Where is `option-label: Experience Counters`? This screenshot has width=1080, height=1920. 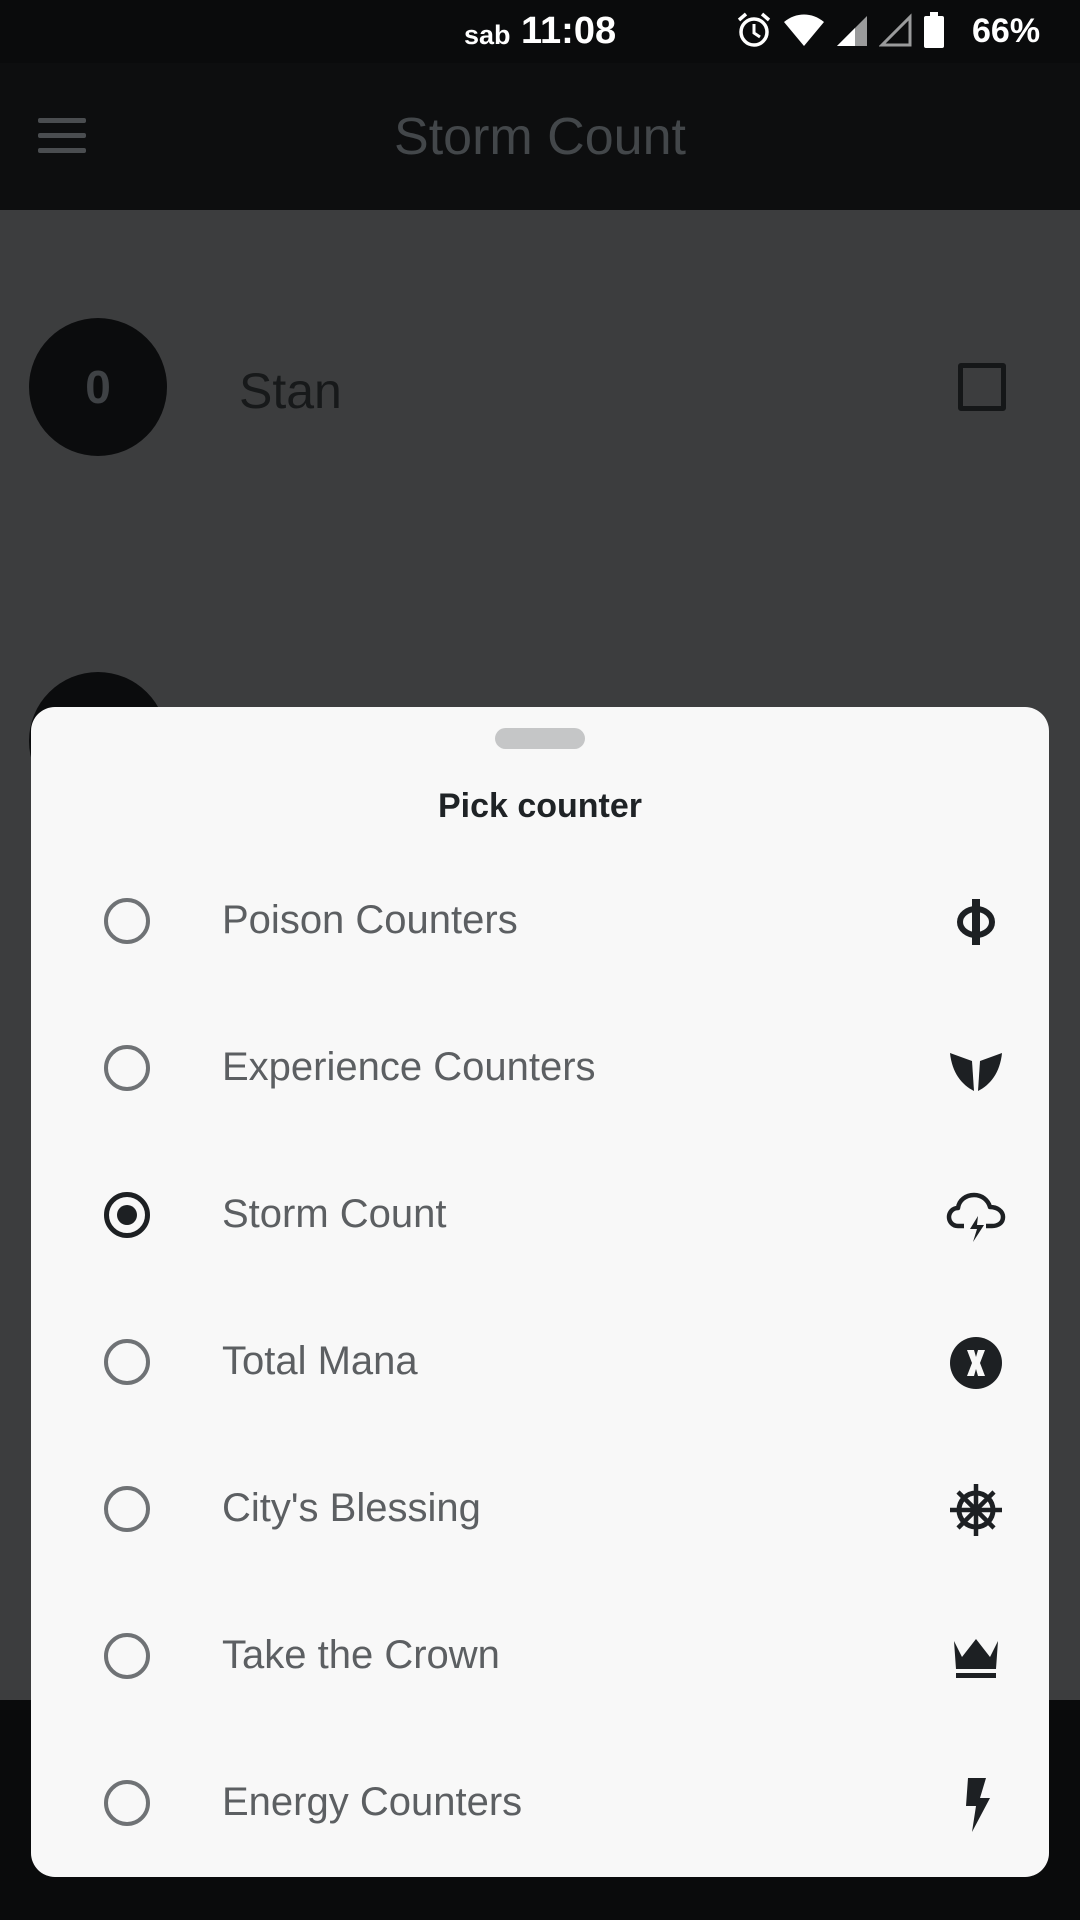 option-label: Experience Counters is located at coordinates (409, 1067).